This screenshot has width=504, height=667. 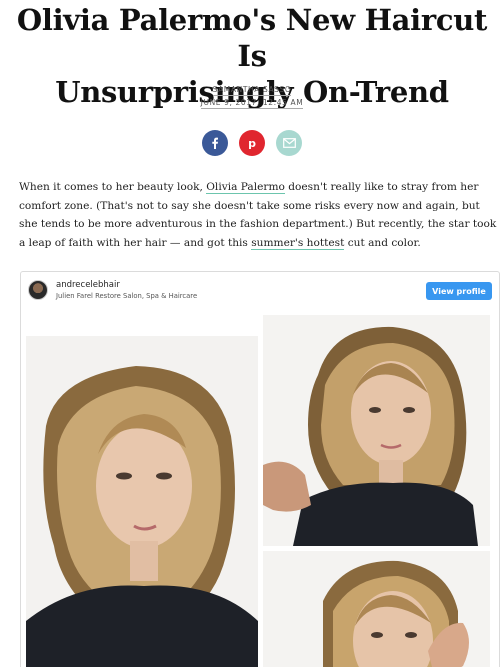 What do you see at coordinates (376, 609) in the screenshot?
I see `photo-bottom-right` at bounding box center [376, 609].